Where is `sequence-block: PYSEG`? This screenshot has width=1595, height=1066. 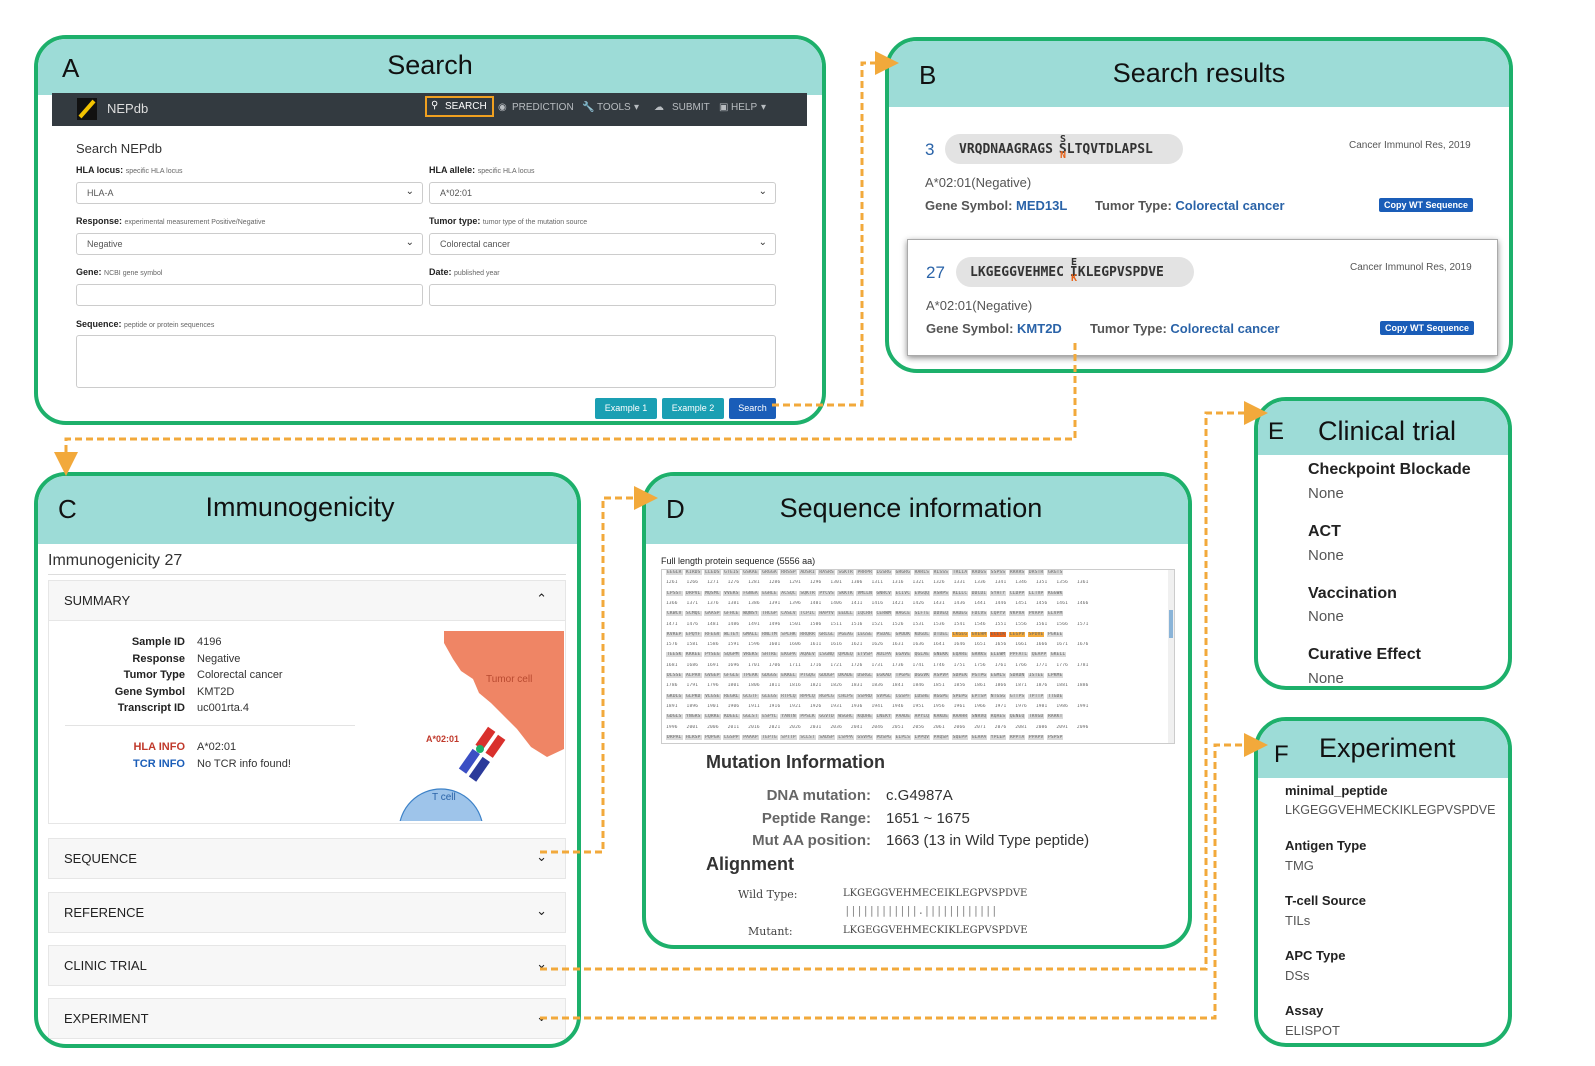
sequence-block: PYSEG is located at coordinates (712, 655).